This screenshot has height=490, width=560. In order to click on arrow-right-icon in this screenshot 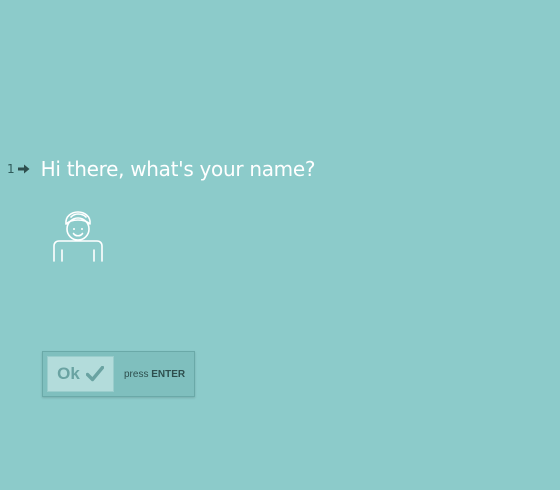, I will do `click(23, 169)`.